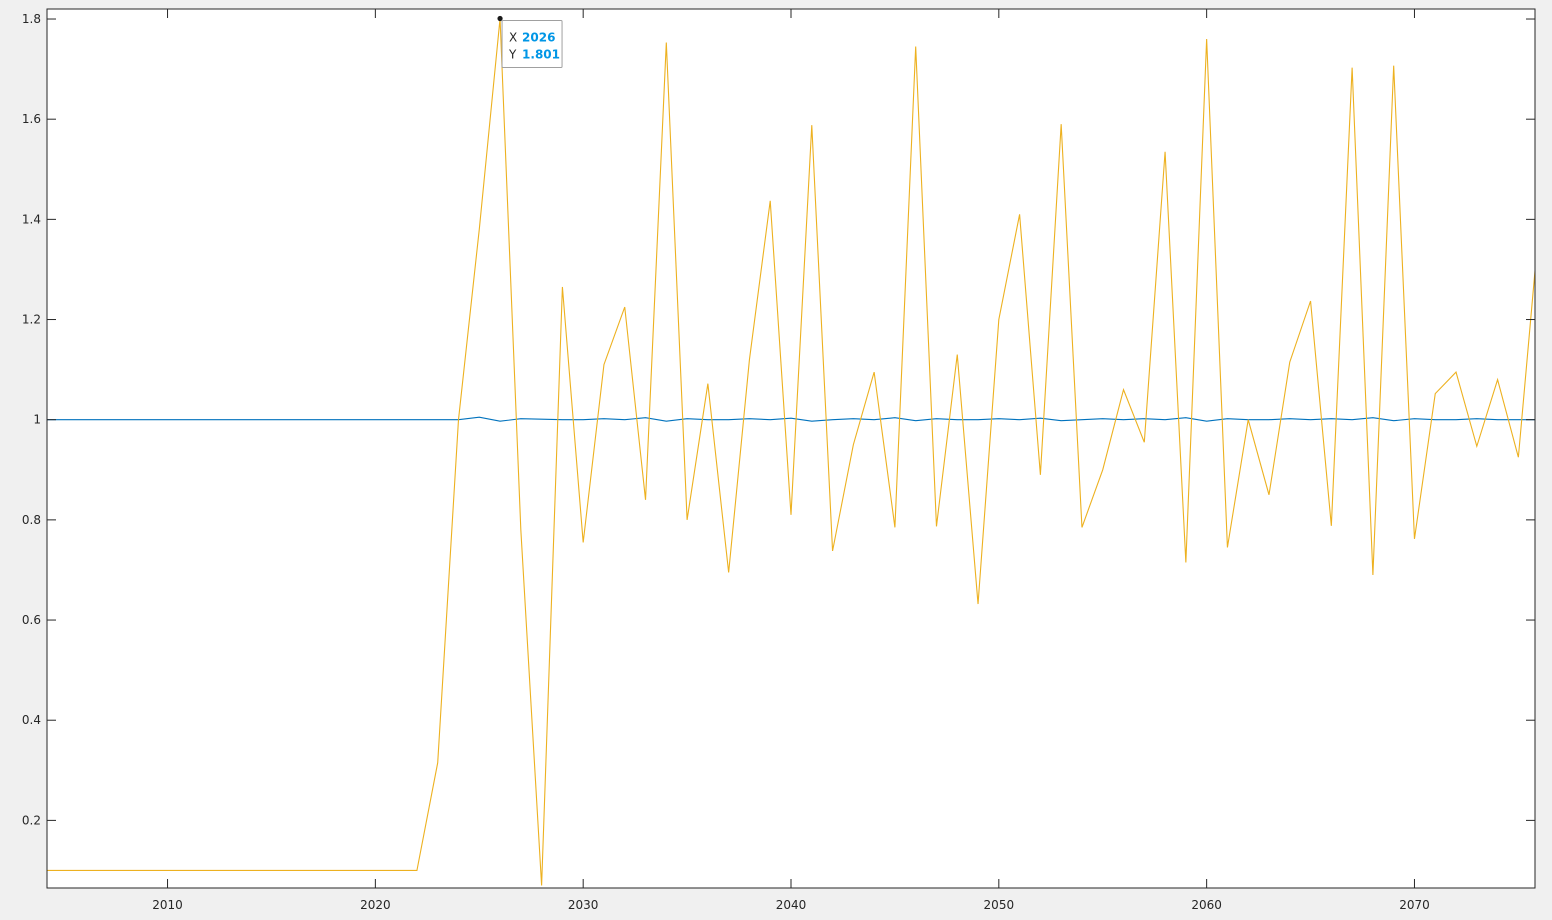  Describe the element at coordinates (31, 419) in the screenshot. I see `y-axis-tick-labels: 0.2 0.4 0.6 0.8 1 1.2 1.4 1.6 1.8` at that location.